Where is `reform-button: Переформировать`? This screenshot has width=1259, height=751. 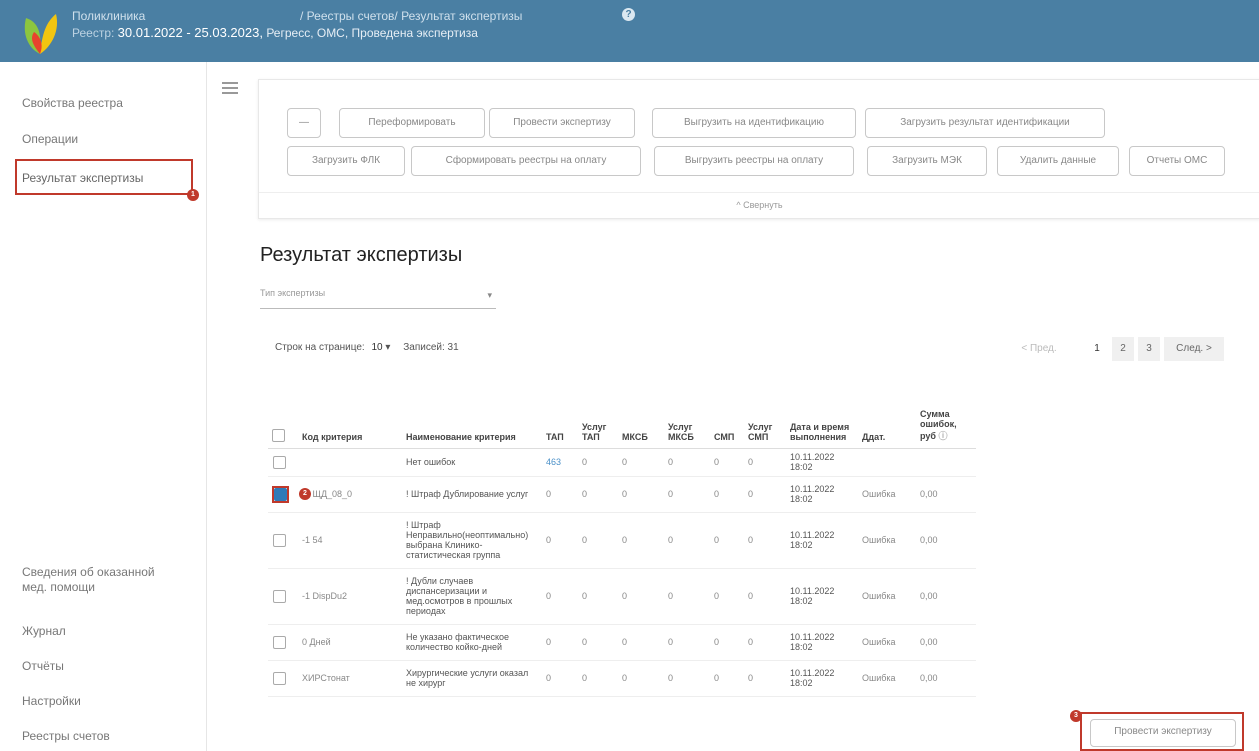 reform-button: Переформировать is located at coordinates (412, 123).